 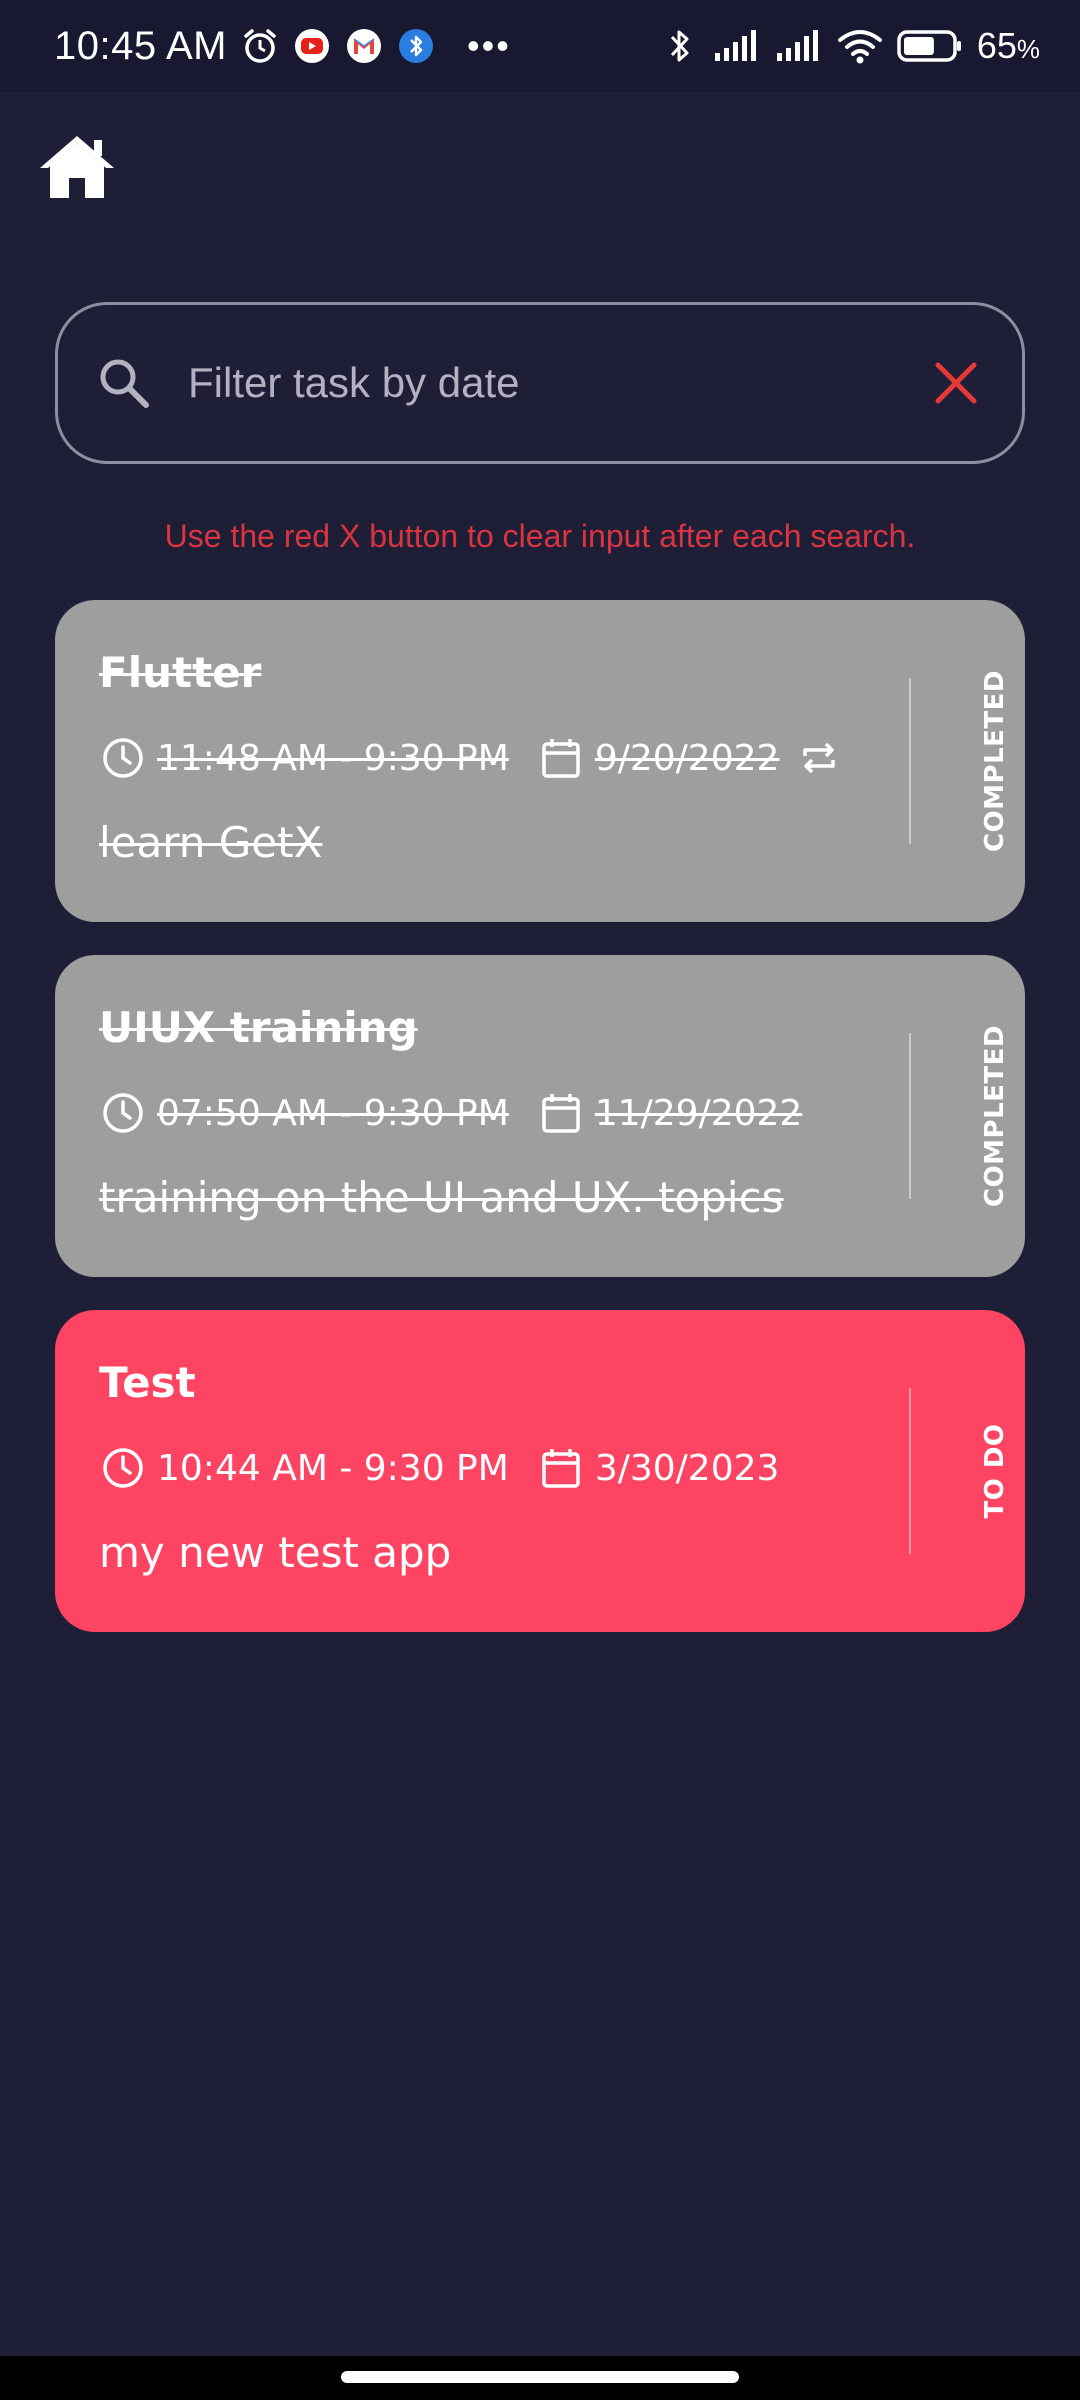 I want to click on task-time: 07:50 AM - 9:30 PM, so click(x=333, y=1113).